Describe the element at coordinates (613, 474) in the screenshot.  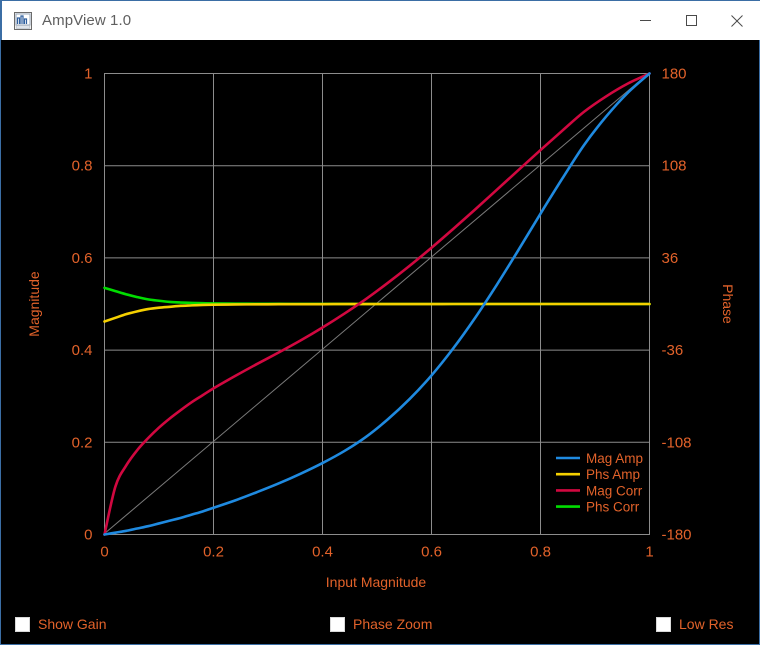
I see `legend-label-phs-amp: Phs Amp` at that location.